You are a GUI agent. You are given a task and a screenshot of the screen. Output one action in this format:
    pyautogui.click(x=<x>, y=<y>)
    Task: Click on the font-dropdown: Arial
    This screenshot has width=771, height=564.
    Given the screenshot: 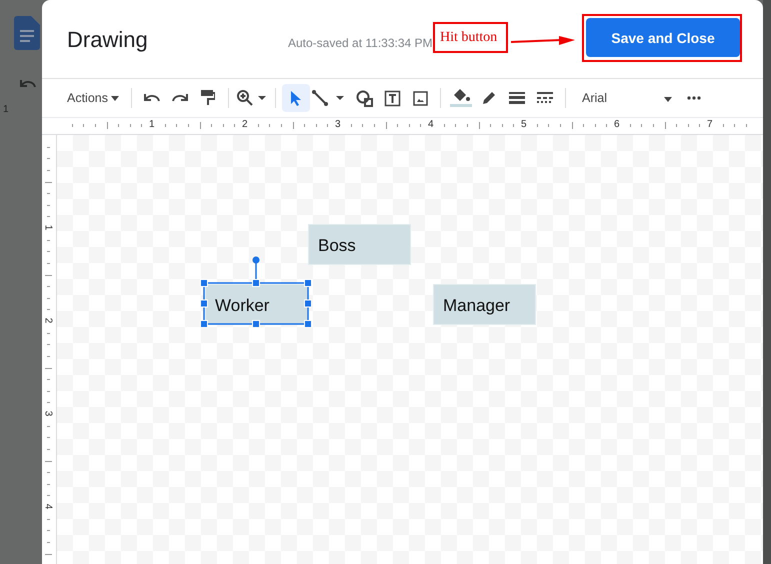 What is the action you would take?
    pyautogui.click(x=622, y=98)
    